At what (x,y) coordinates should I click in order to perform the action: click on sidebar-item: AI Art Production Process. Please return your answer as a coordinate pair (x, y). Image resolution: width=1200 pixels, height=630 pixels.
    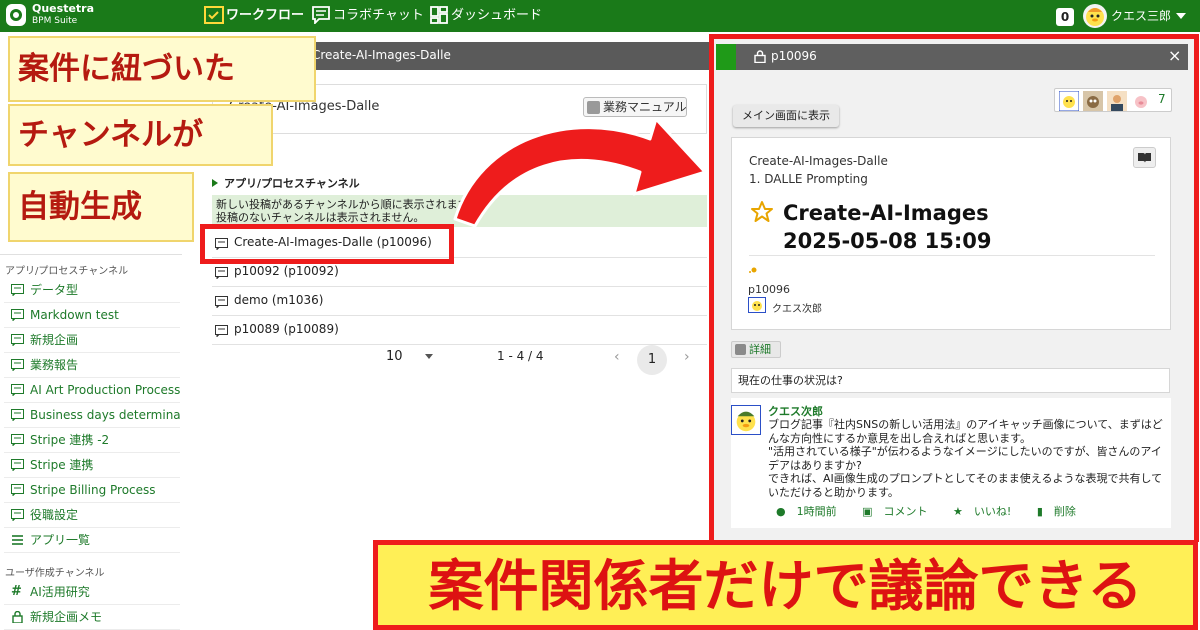
    Looking at the image, I should click on (92, 390).